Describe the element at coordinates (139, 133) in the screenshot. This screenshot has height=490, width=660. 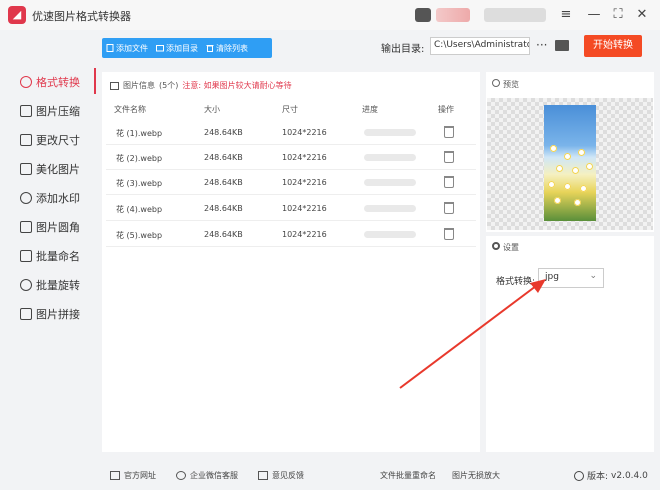
I see `file-name: 花 (1).webp` at that location.